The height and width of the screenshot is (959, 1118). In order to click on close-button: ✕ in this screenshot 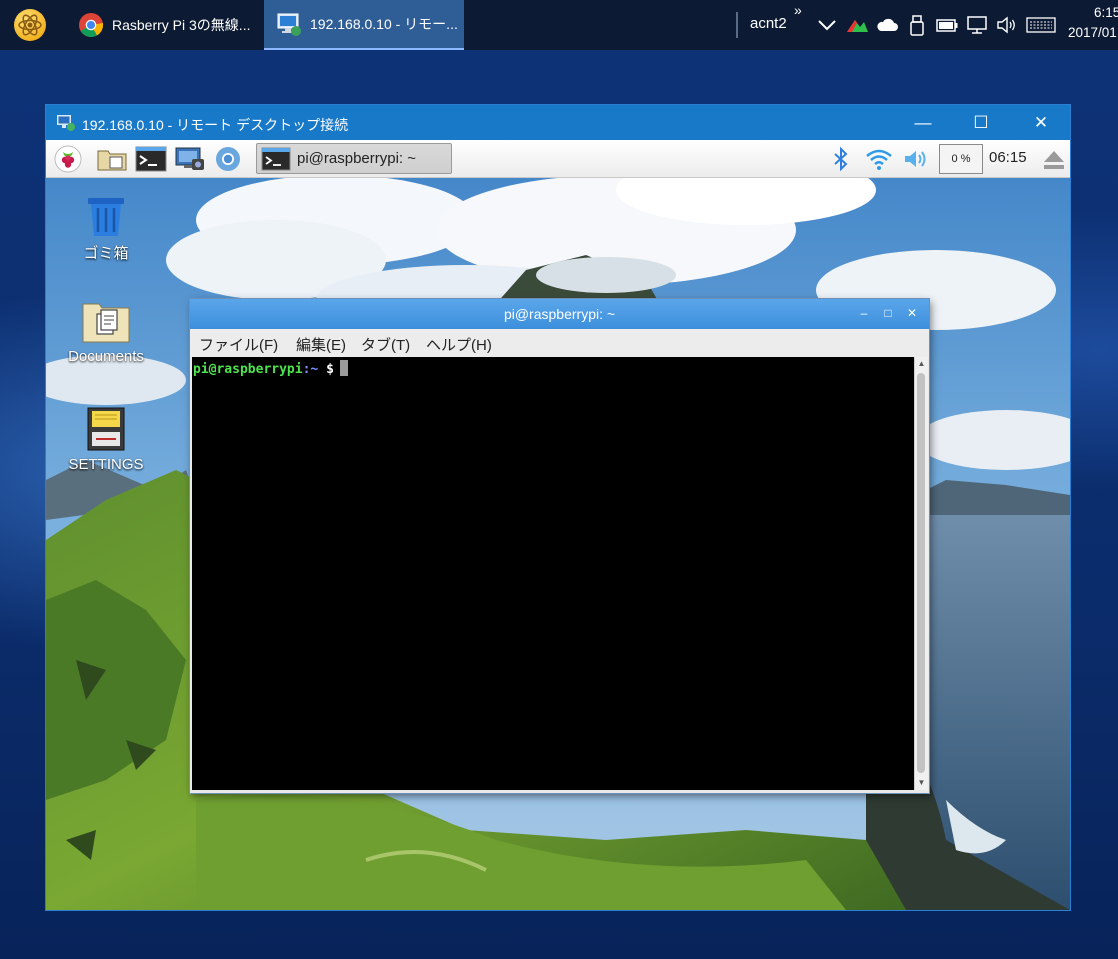, I will do `click(1041, 122)`.